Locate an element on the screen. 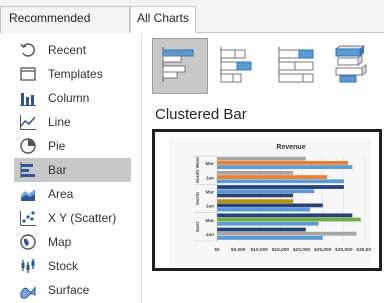 This screenshot has height=303, width=384. sidebar-item-label: Column is located at coordinates (69, 98).